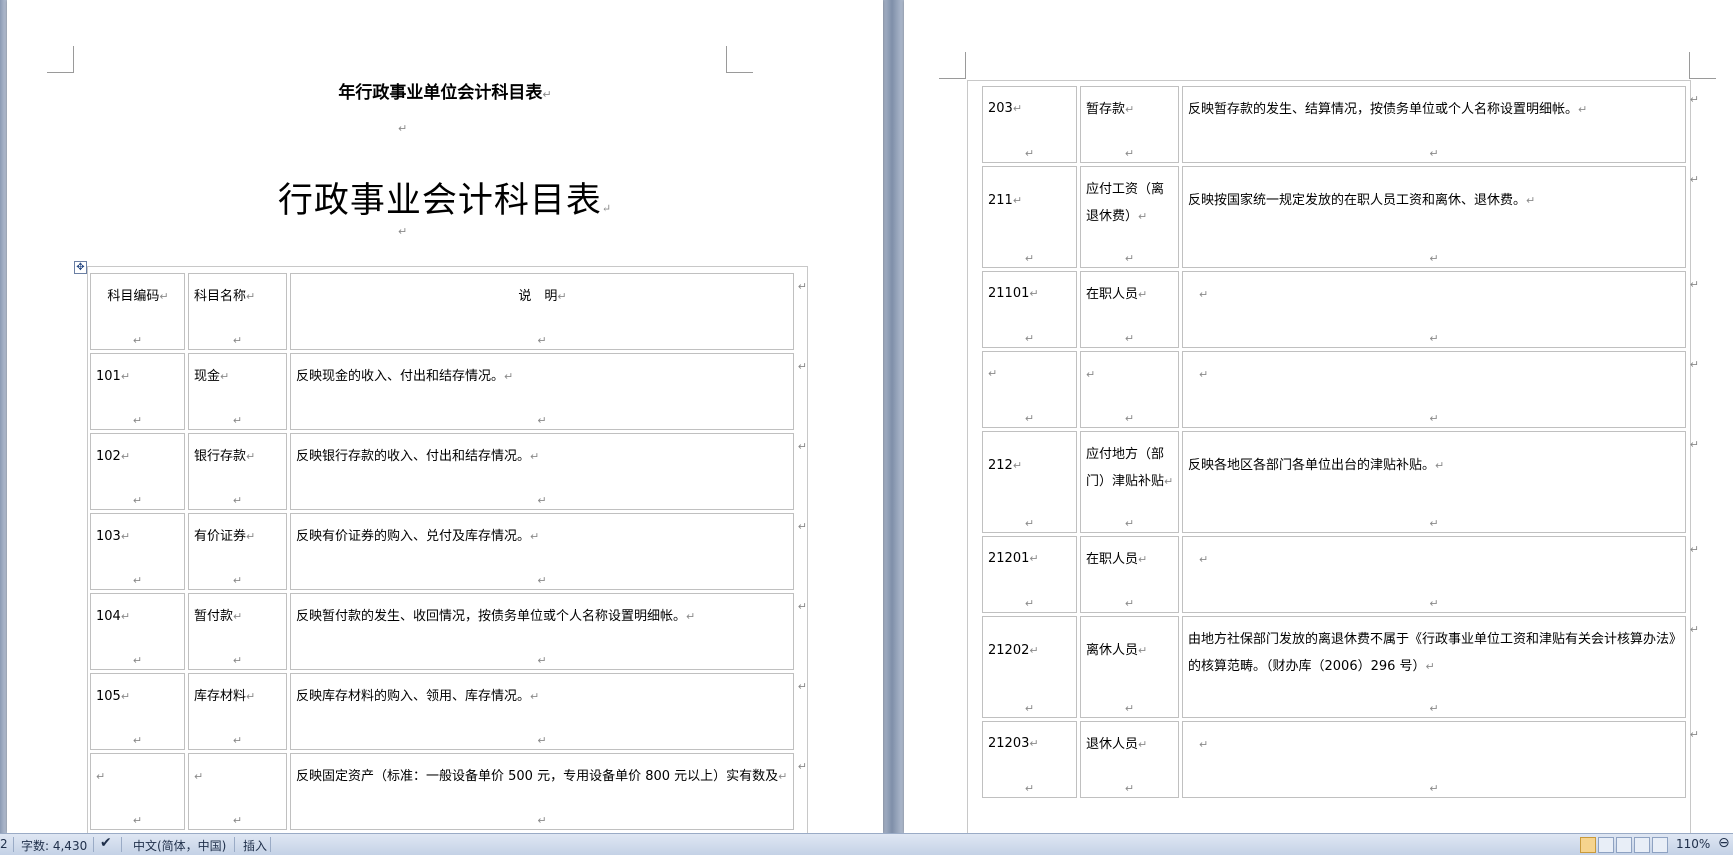 This screenshot has height=855, width=1733. What do you see at coordinates (1130, 468) in the screenshot?
I see `account-name-text: 应付地方（部门）津贴补贴↵` at bounding box center [1130, 468].